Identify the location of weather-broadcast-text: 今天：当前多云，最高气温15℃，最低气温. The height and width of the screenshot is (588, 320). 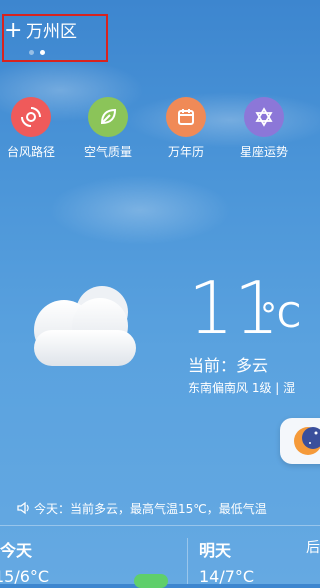
(150, 508).